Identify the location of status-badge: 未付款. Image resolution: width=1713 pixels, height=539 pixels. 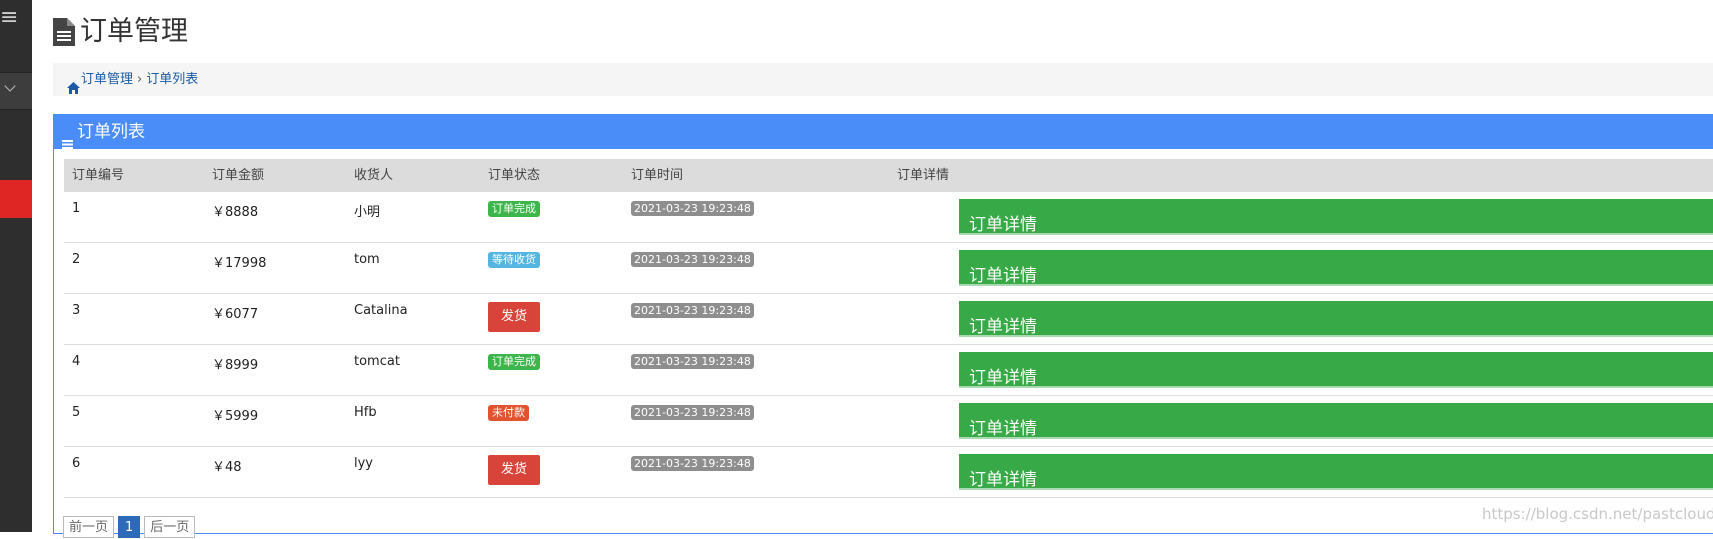
(508, 413).